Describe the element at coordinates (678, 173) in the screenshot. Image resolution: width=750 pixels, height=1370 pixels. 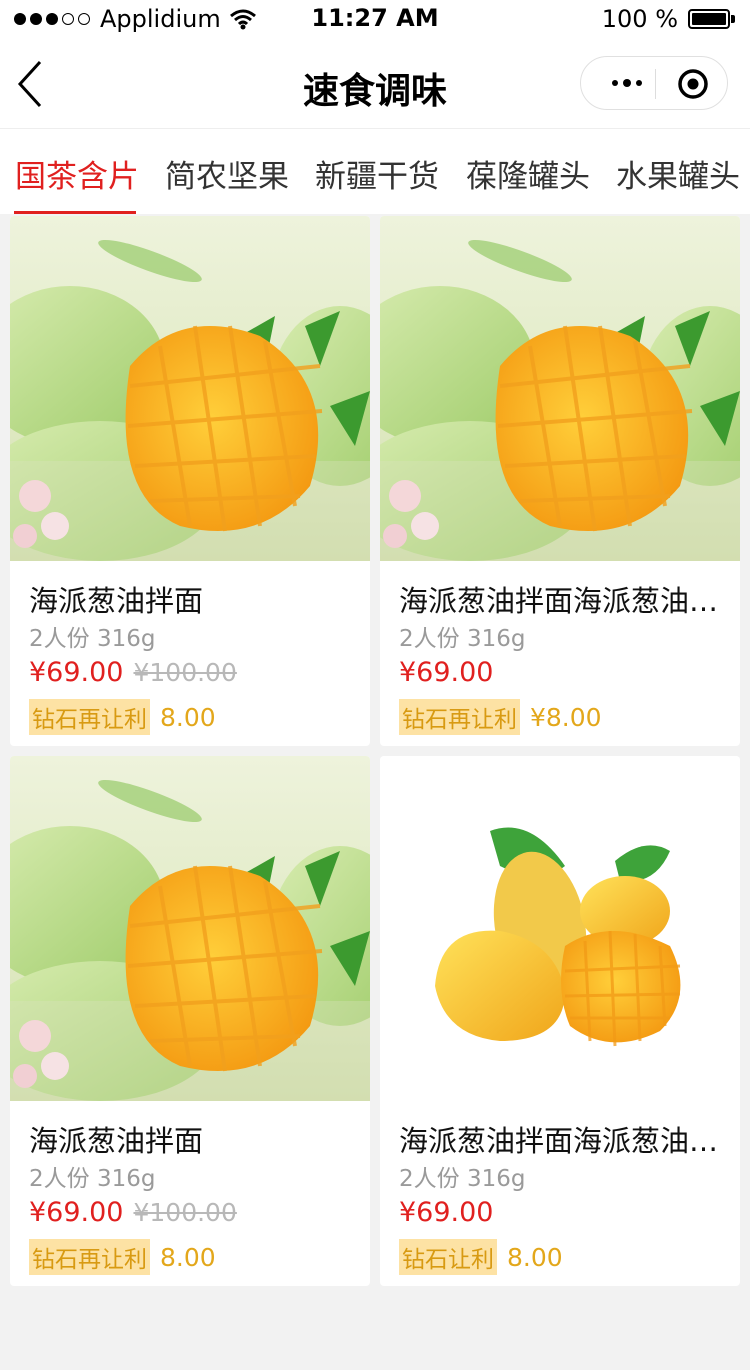
I see `tab-shuiguo-guantou: 水果罐头` at that location.